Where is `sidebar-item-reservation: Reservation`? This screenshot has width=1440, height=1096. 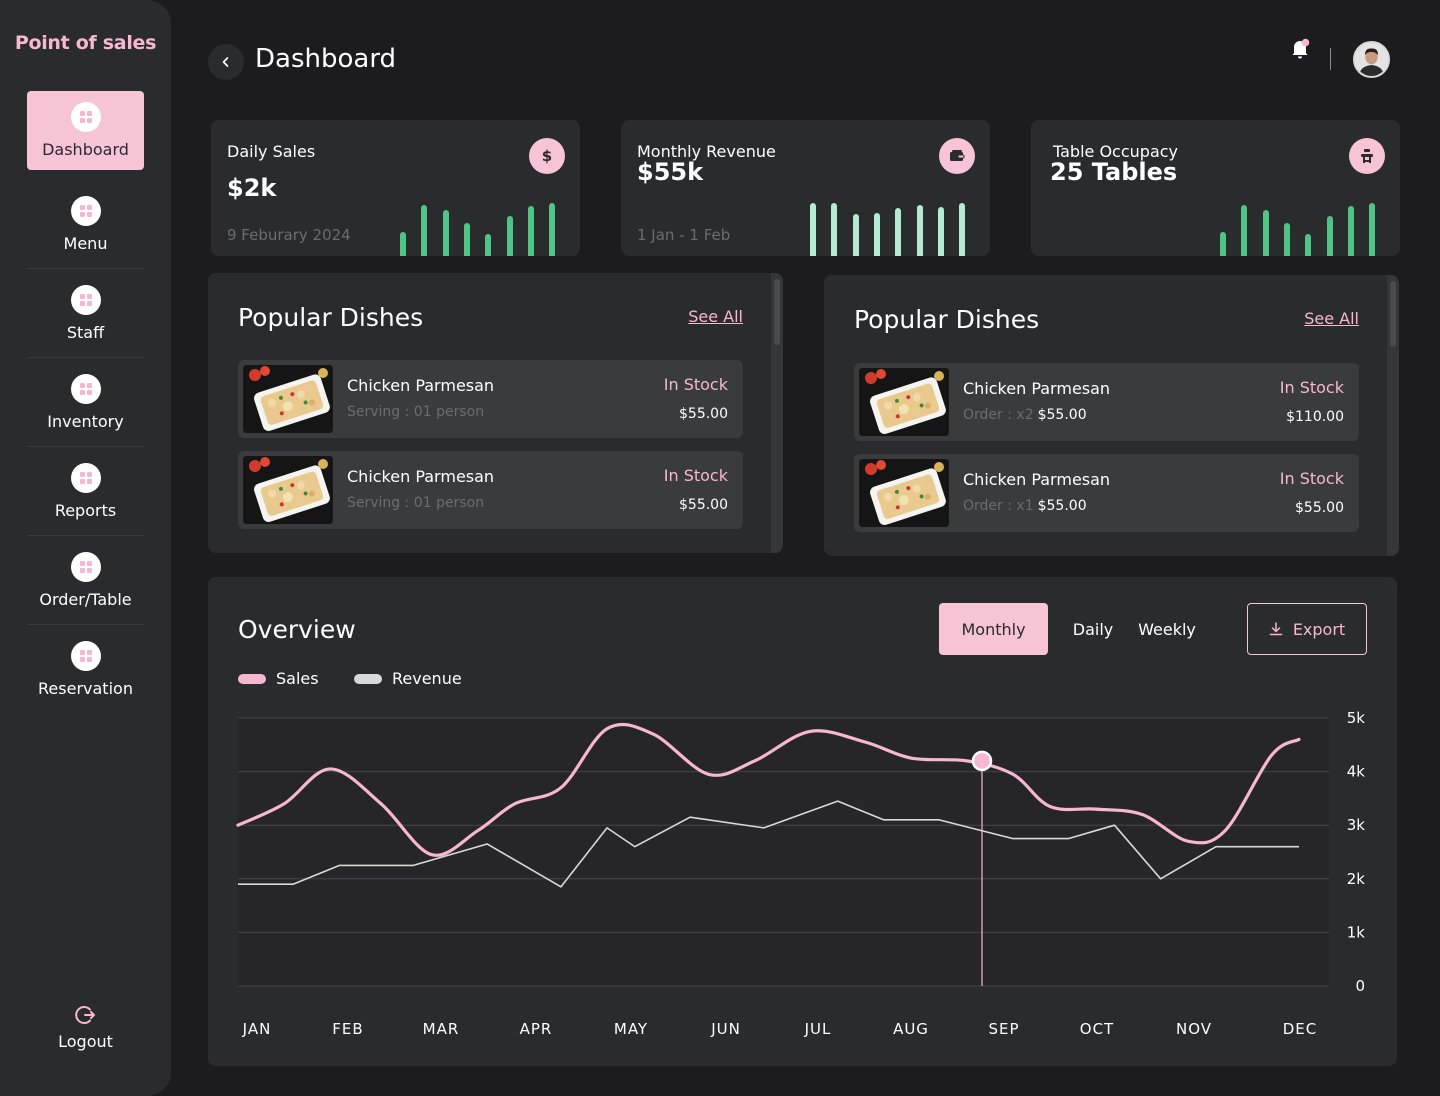 sidebar-item-reservation: Reservation is located at coordinates (85, 669).